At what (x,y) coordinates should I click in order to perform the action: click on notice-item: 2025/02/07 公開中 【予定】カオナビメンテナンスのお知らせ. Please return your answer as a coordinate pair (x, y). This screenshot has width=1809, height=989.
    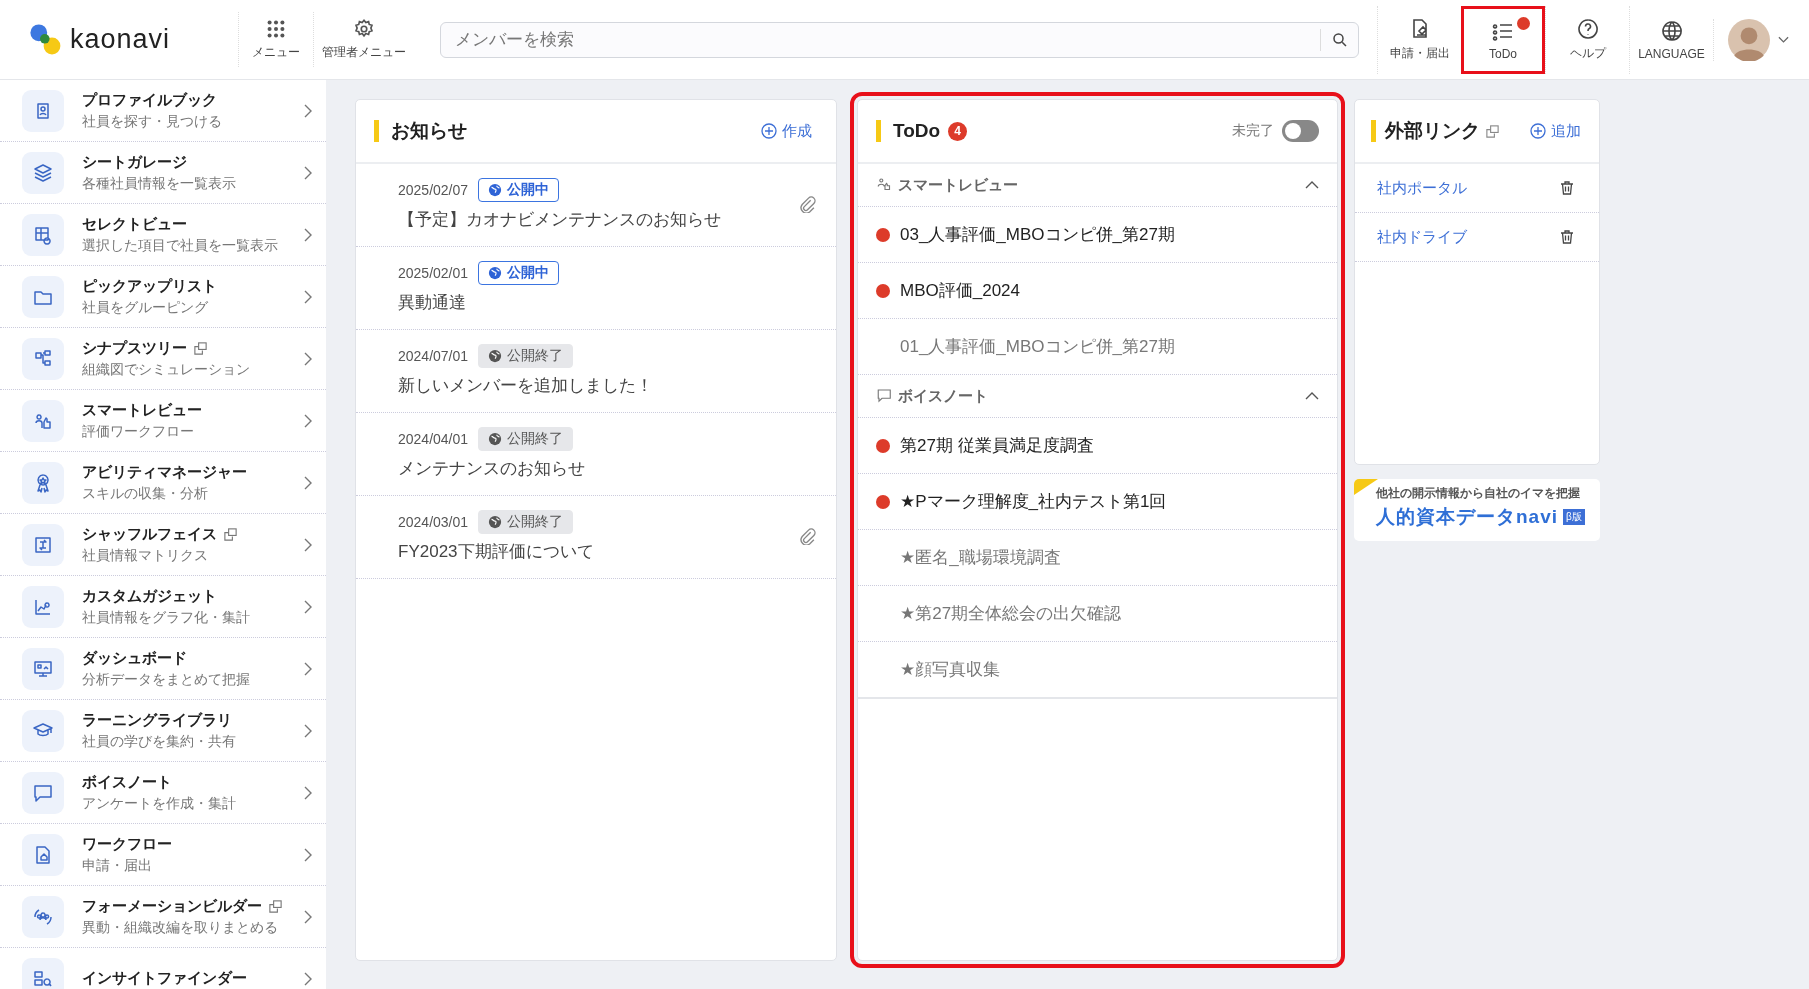
    Looking at the image, I should click on (596, 205).